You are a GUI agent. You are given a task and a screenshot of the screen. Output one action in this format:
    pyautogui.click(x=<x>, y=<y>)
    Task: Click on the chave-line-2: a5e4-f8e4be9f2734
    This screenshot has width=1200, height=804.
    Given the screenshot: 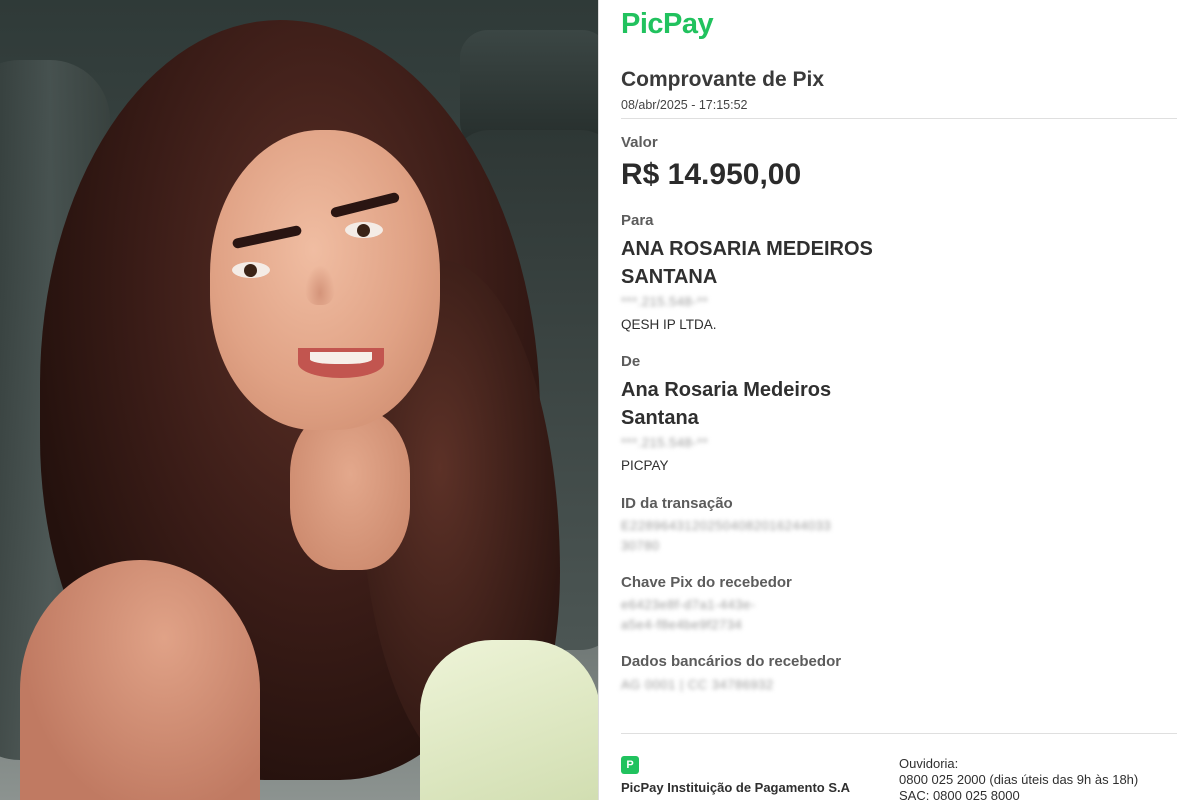 What is the action you would take?
    pyautogui.click(x=682, y=624)
    